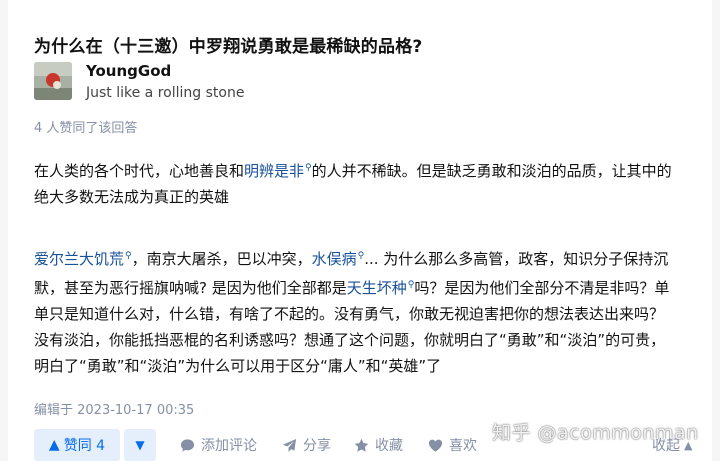  What do you see at coordinates (114, 408) in the screenshot?
I see `edited-timestamp: 编辑于 2023-10-17 00:35` at bounding box center [114, 408].